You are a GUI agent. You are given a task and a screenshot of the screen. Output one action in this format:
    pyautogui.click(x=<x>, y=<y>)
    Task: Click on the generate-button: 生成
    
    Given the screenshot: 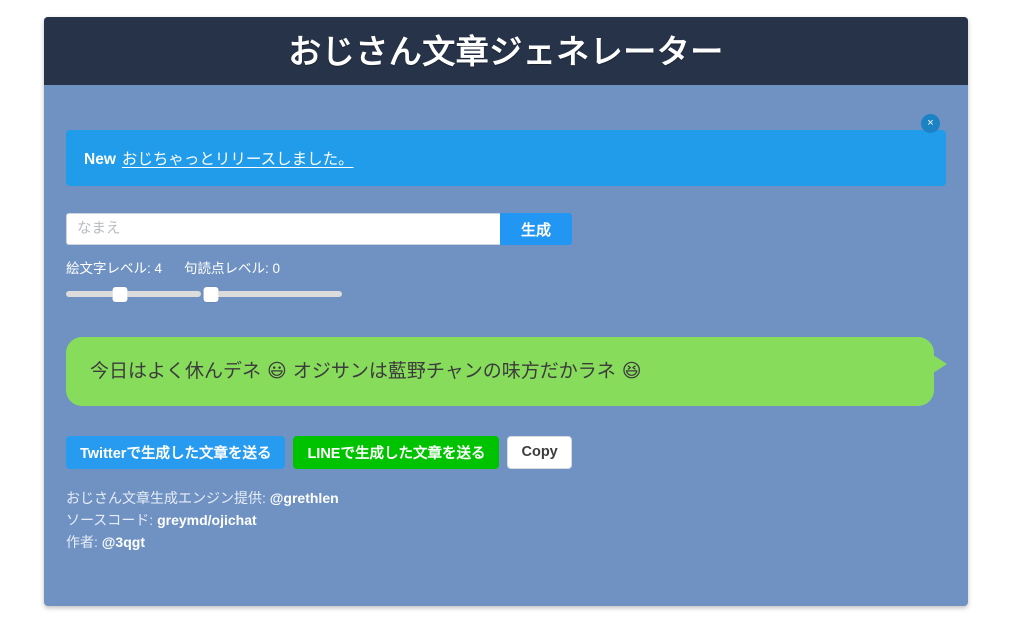 What is the action you would take?
    pyautogui.click(x=536, y=229)
    